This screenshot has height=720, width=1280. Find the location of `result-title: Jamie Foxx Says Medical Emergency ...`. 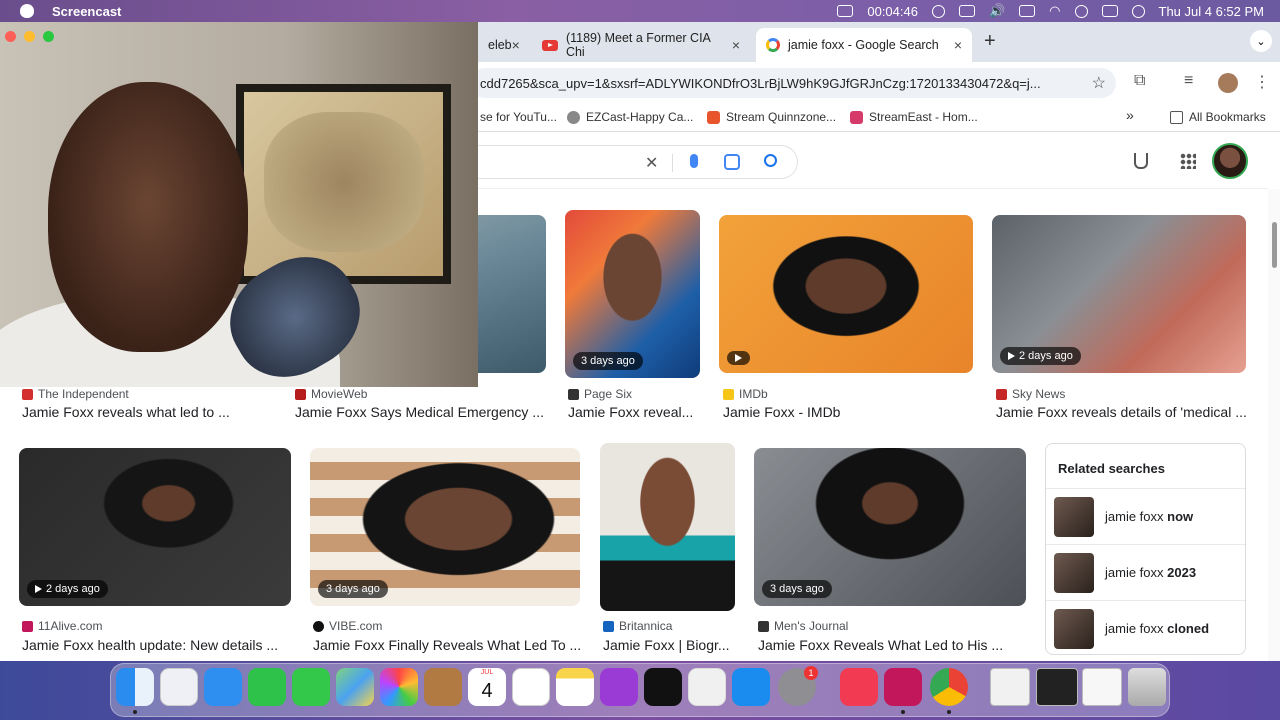

result-title: Jamie Foxx Says Medical Emergency ... is located at coordinates (419, 412).